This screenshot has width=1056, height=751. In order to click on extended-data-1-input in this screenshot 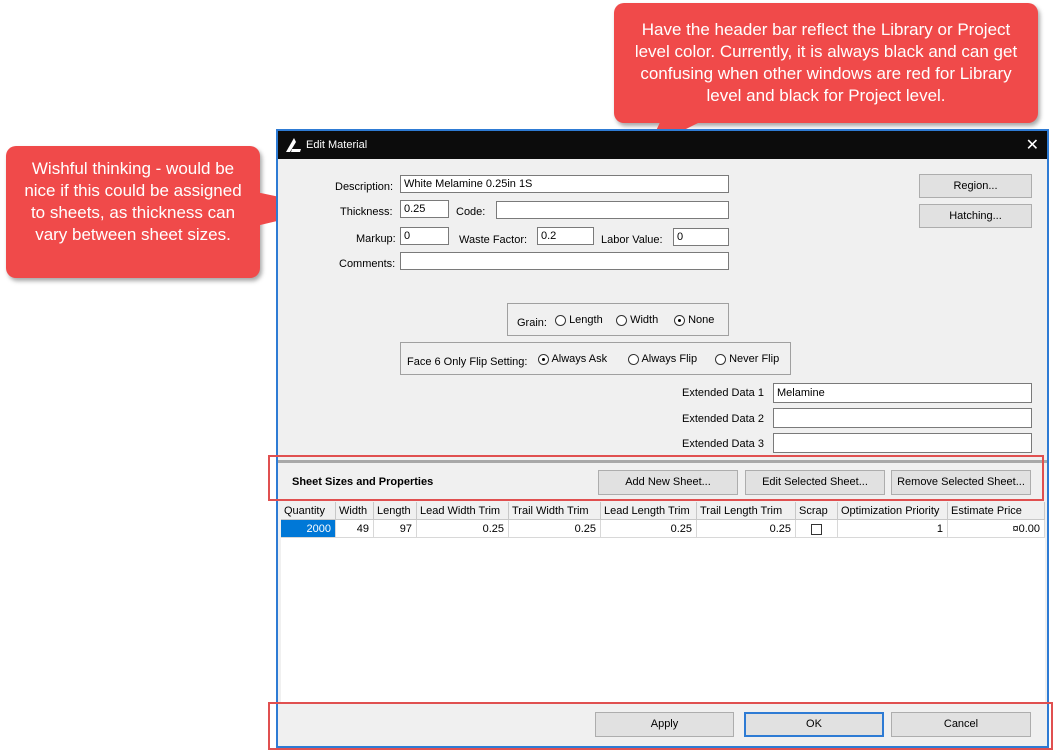, I will do `click(902, 393)`.